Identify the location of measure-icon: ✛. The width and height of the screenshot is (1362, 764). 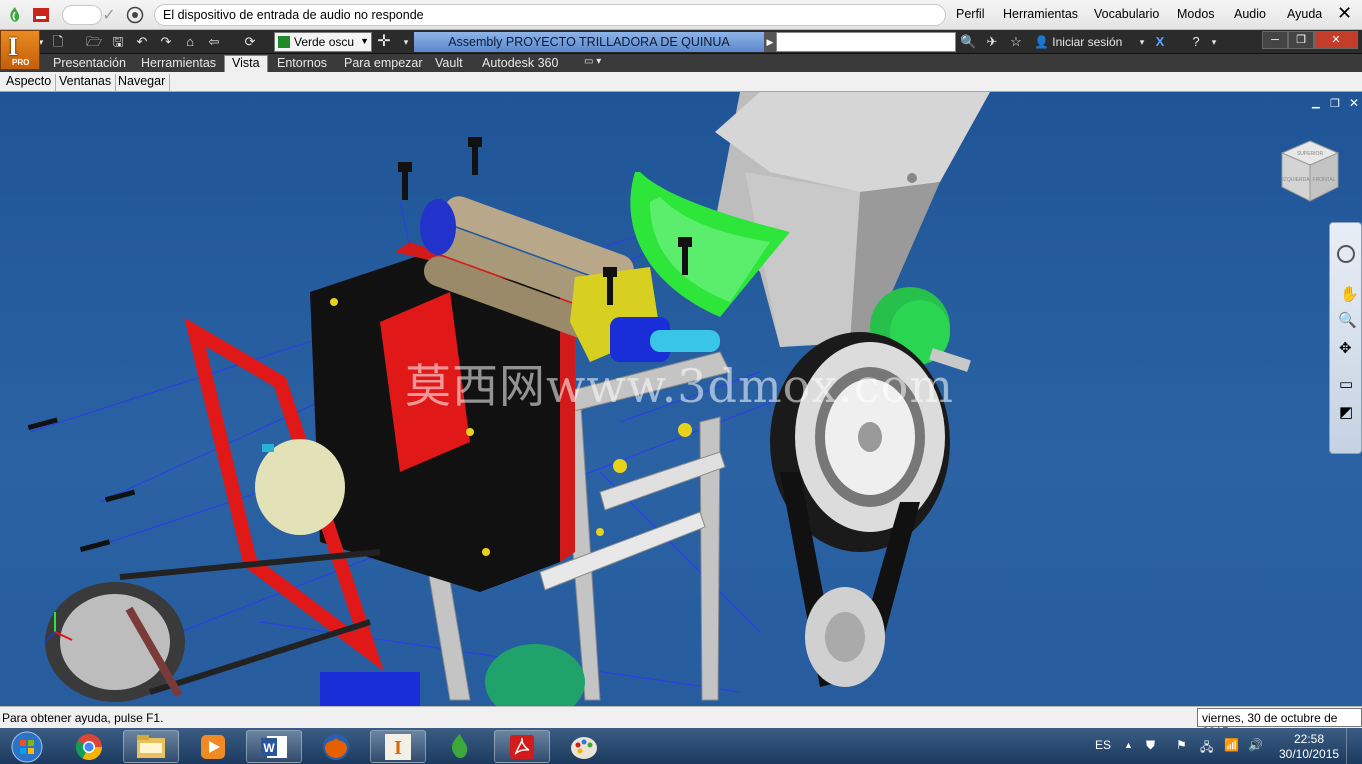
(384, 42).